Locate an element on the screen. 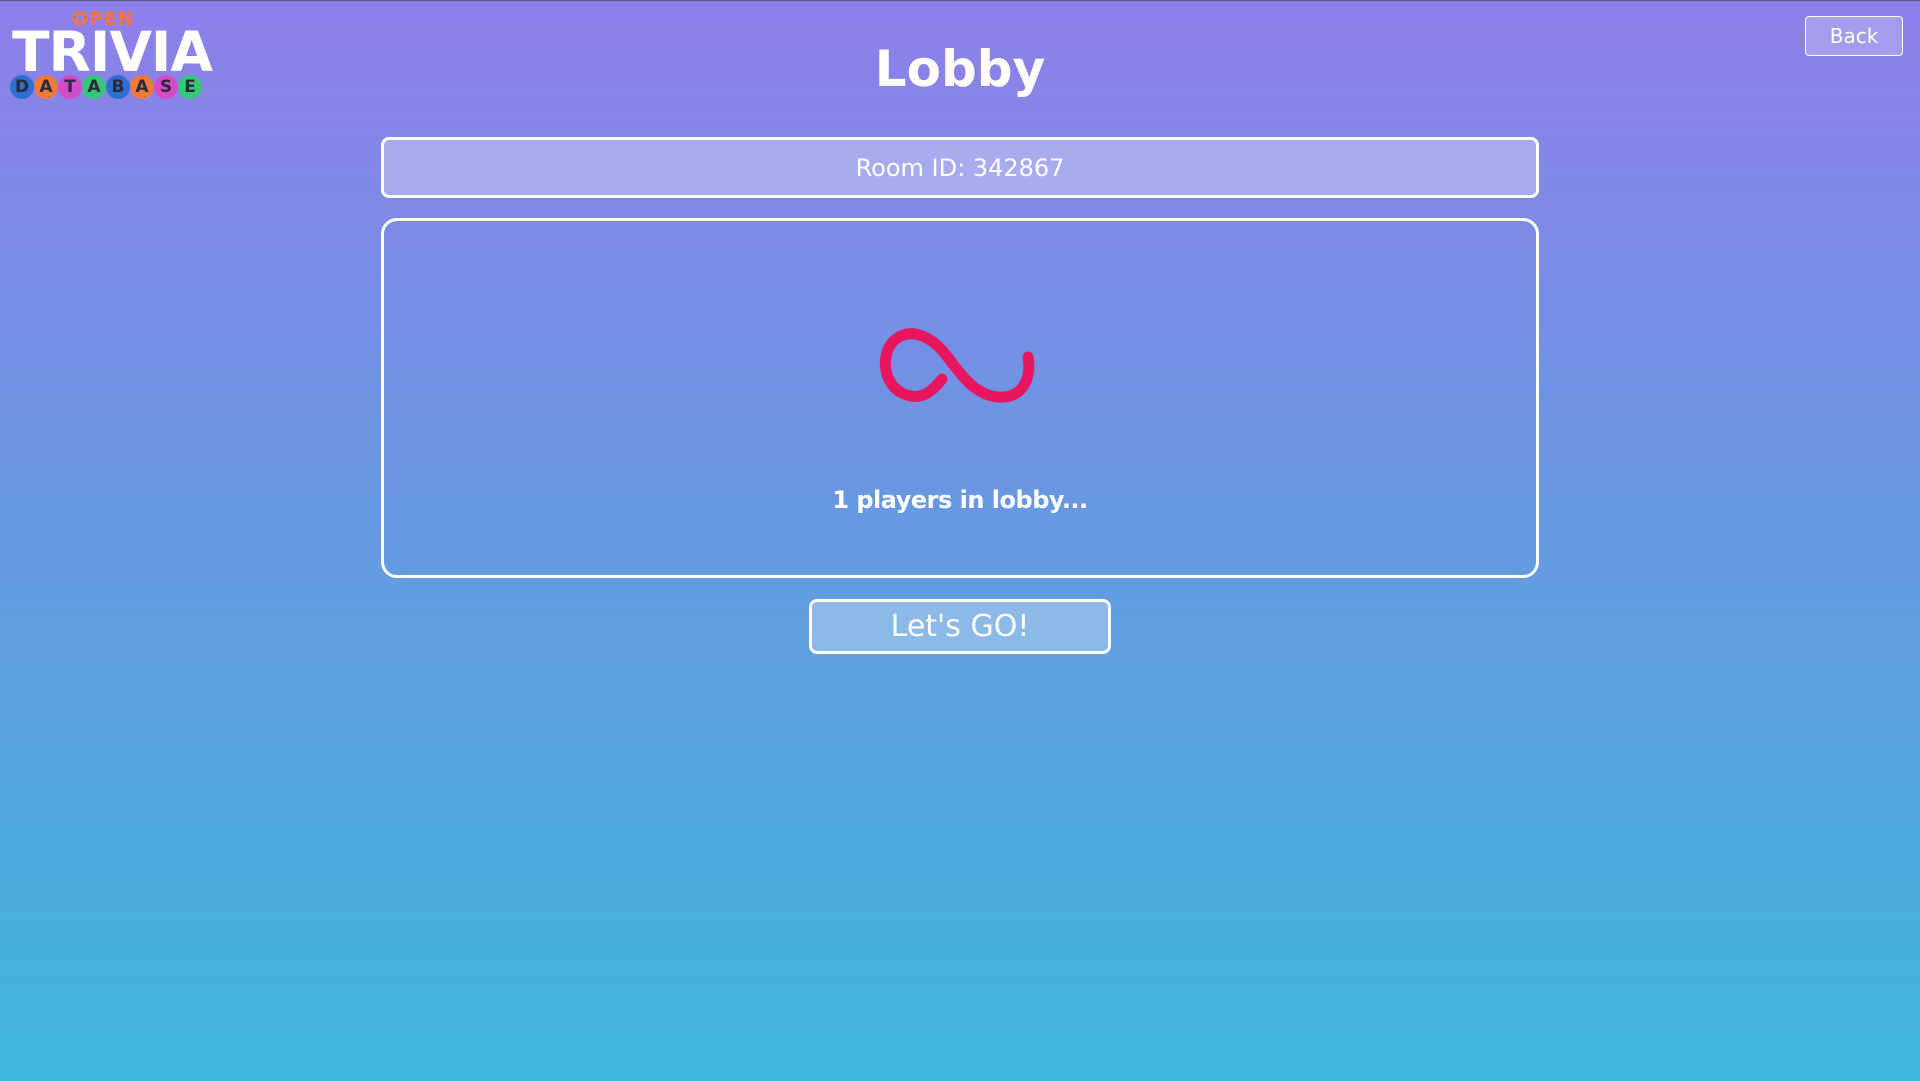 This screenshot has height=1081, width=1920. room-id-display: Room ID: 342867 is located at coordinates (960, 167).